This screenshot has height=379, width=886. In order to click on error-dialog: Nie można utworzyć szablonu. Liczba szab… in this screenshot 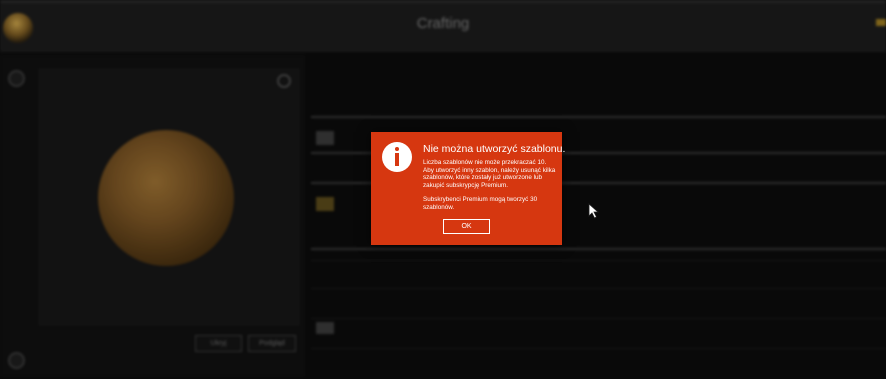, I will do `click(468, 188)`.